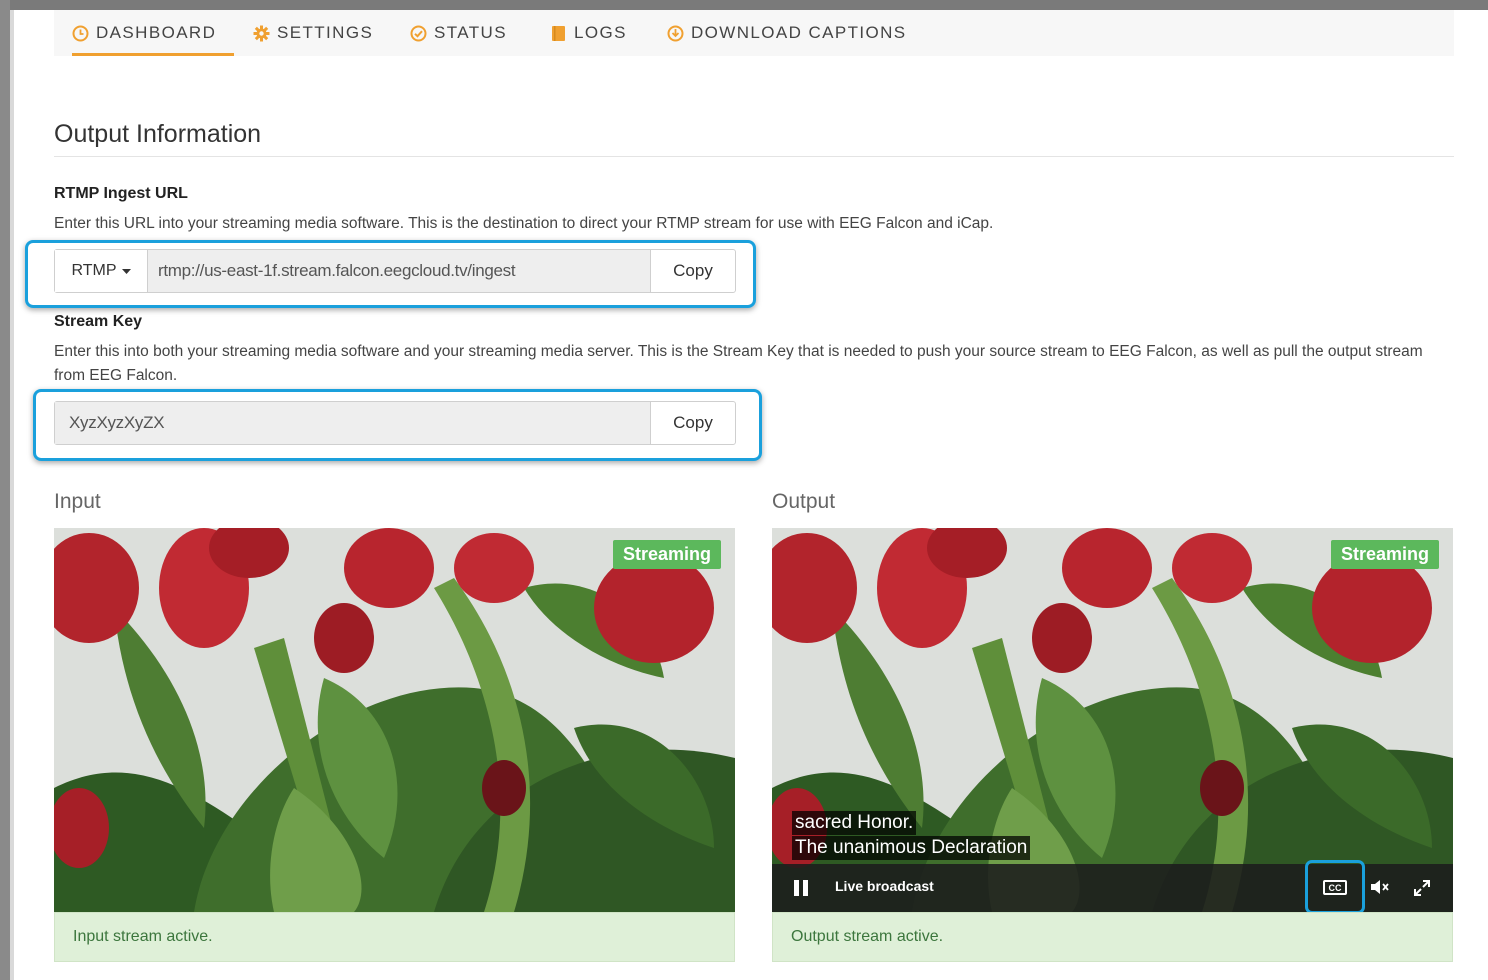  I want to click on caret-down-icon, so click(126, 271).